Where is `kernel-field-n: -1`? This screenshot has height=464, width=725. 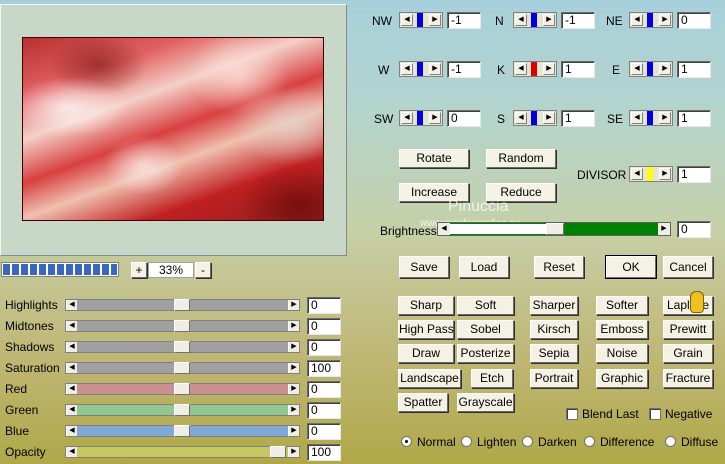
kernel-field-n: -1 is located at coordinates (578, 20).